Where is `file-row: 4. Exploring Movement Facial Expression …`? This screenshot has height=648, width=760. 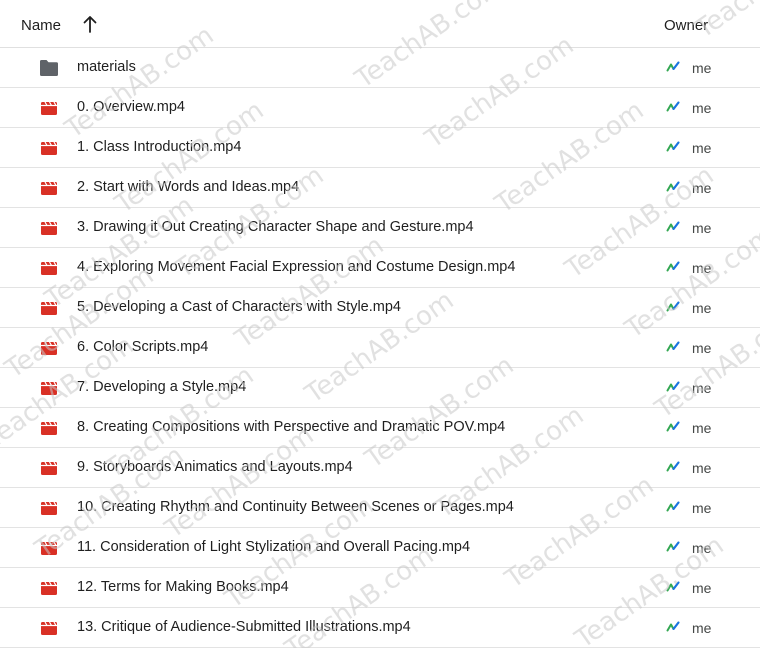
file-row: 4. Exploring Movement Facial Expression … is located at coordinates (380, 268).